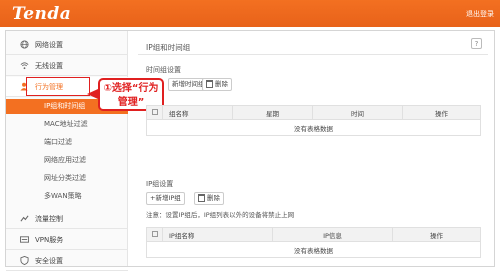 The height and width of the screenshot is (271, 500). I want to click on sidebar-item-label: VPN服务, so click(49, 239).